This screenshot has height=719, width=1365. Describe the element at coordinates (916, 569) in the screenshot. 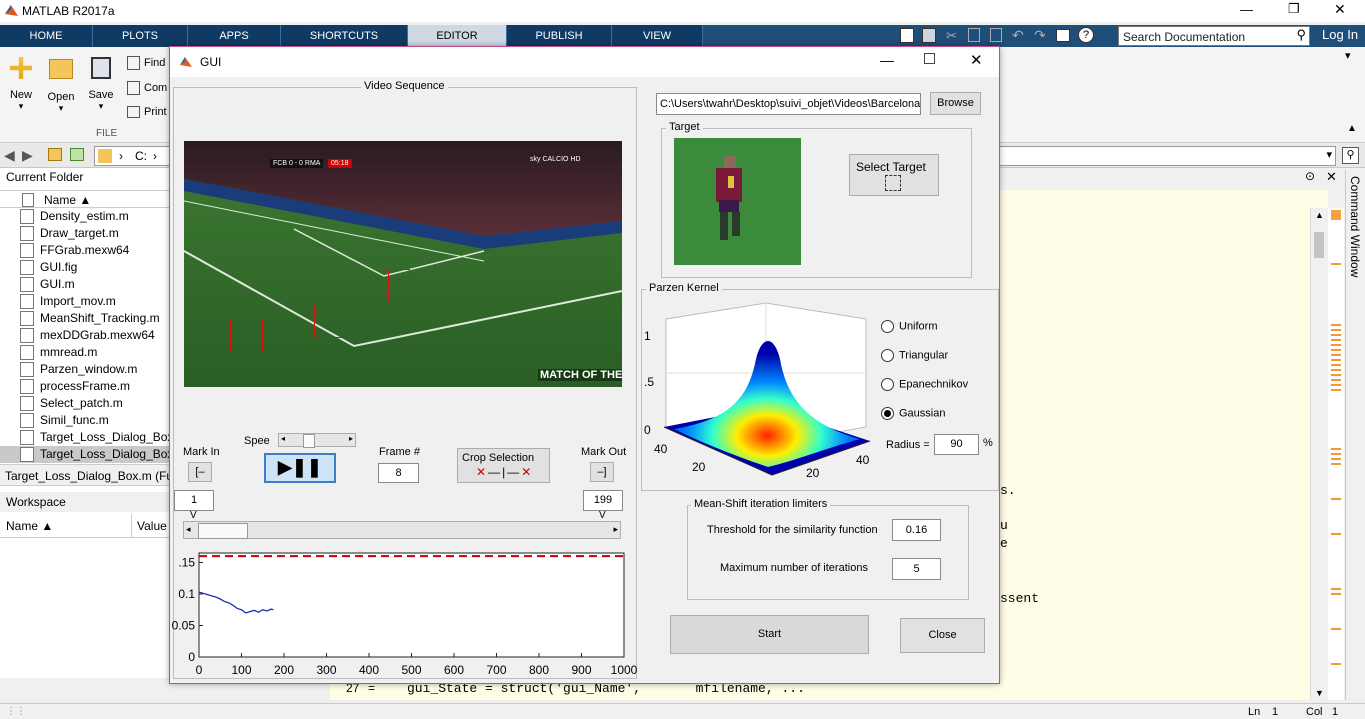

I see `max-iterations-field: 5` at that location.